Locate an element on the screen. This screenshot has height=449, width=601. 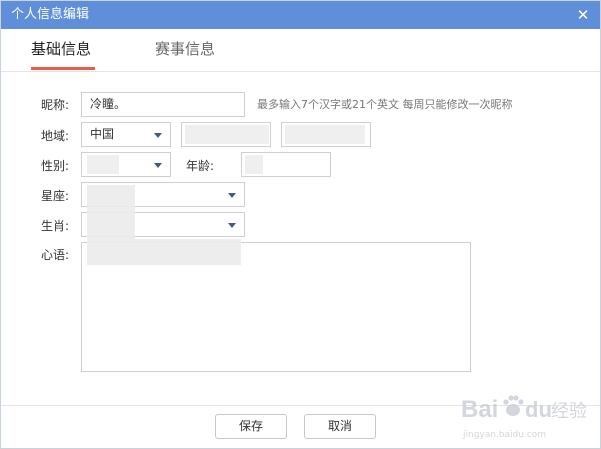
active-tab-indicator is located at coordinates (63, 68).